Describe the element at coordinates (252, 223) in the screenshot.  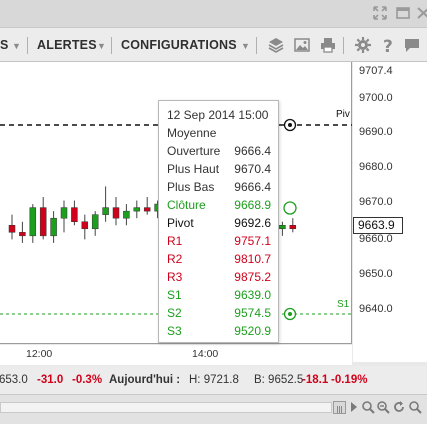
I see `tooltip-value: 9692.6` at that location.